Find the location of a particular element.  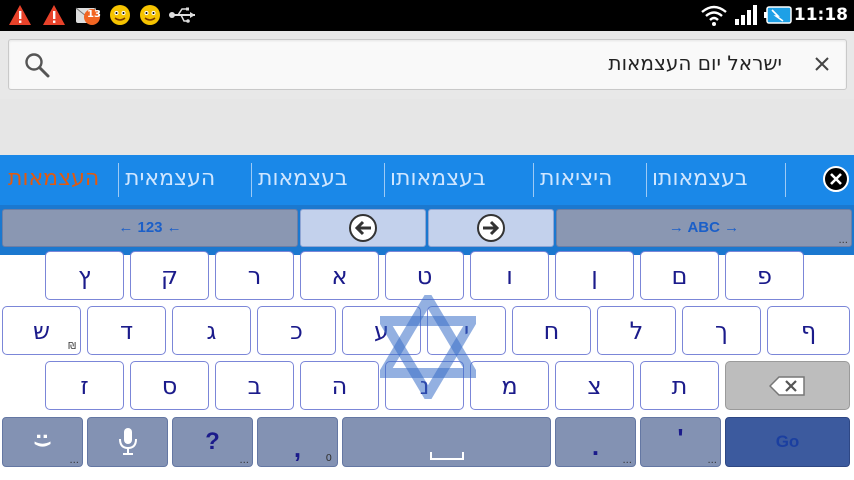

status-clock: 11:18 is located at coordinates (820, 15).